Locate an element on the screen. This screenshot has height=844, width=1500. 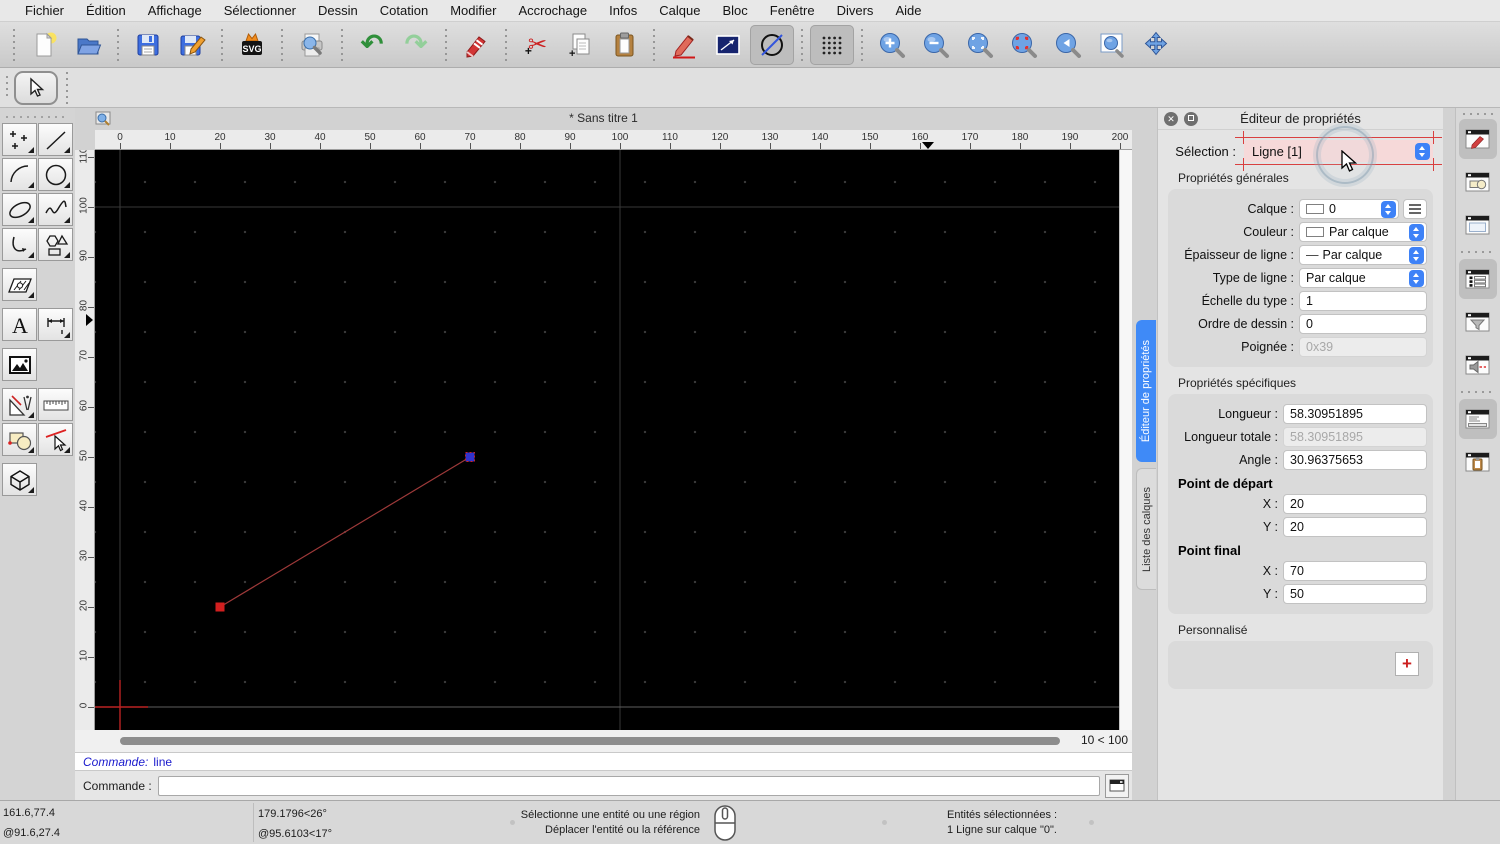
horizontal-scrollbar-thumb is located at coordinates (590, 741).